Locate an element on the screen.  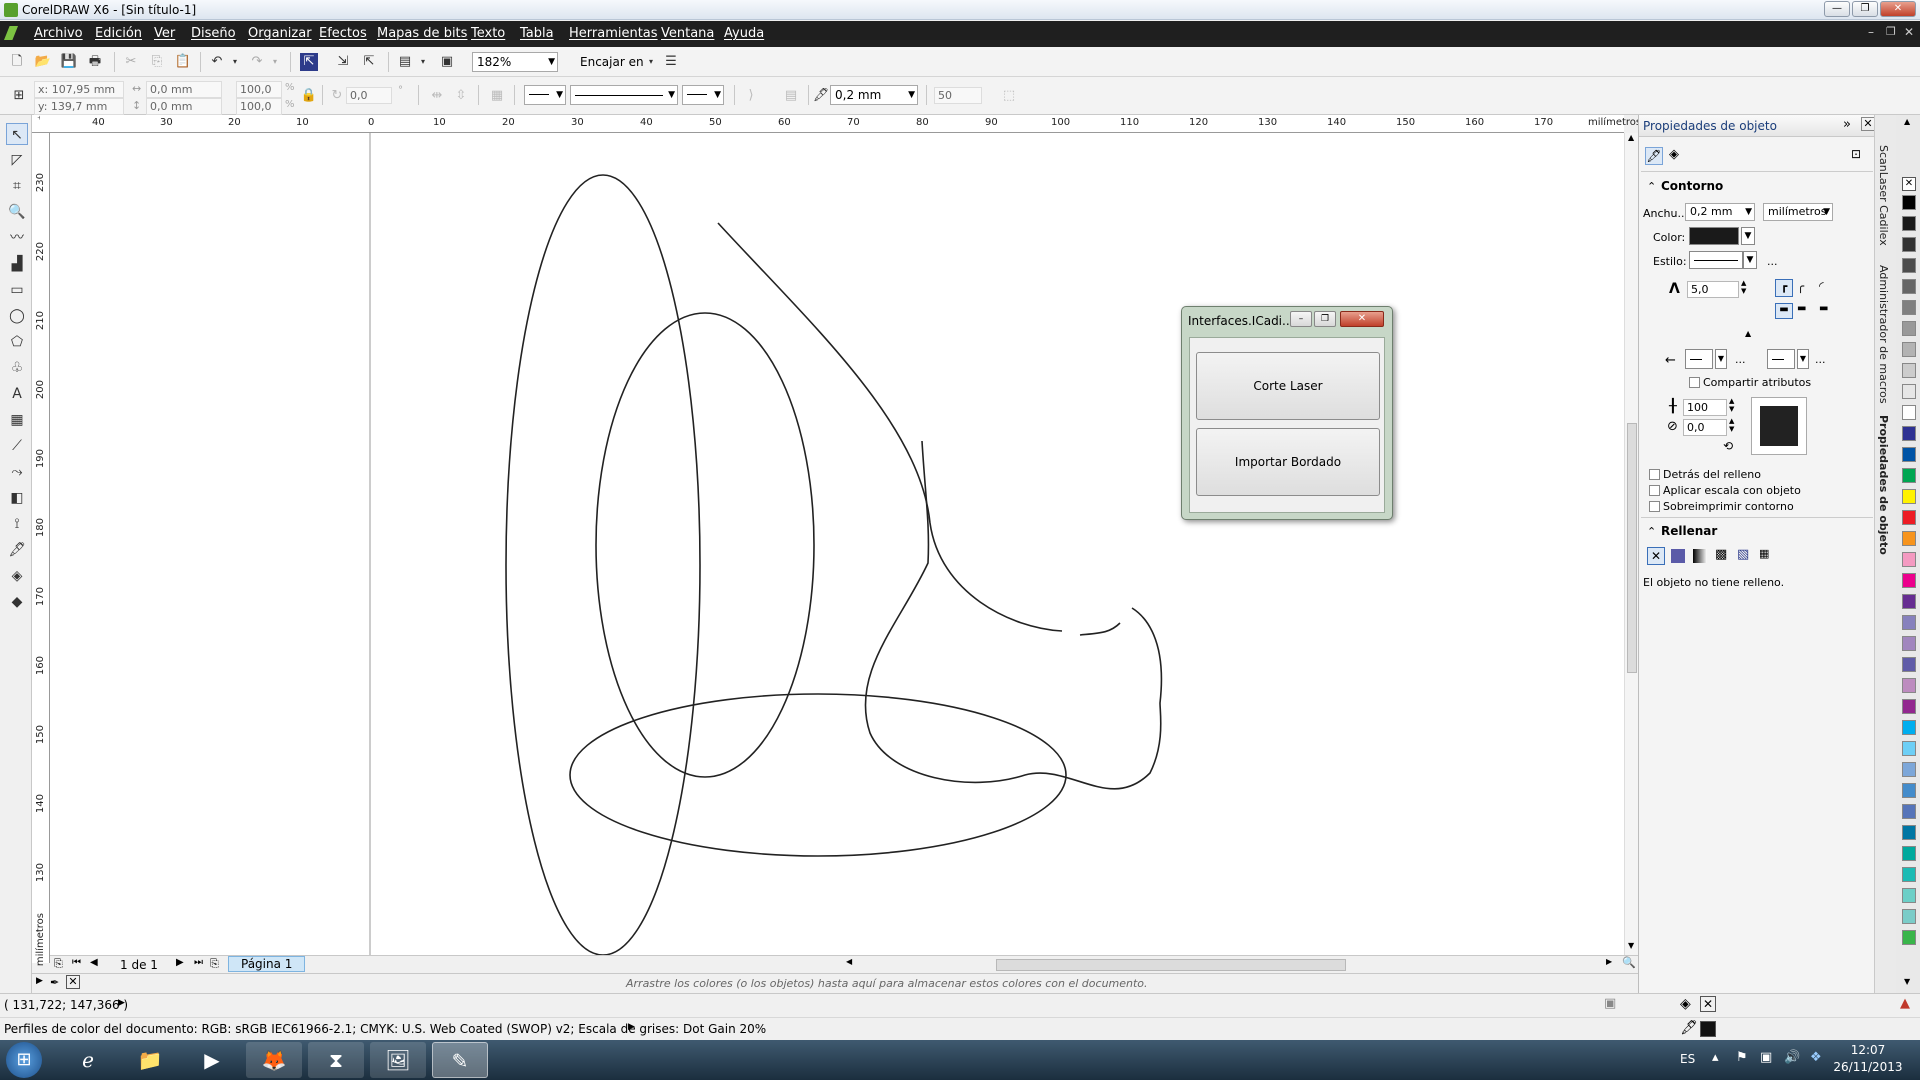
vertical-scroll-thumb is located at coordinates (1632, 548).